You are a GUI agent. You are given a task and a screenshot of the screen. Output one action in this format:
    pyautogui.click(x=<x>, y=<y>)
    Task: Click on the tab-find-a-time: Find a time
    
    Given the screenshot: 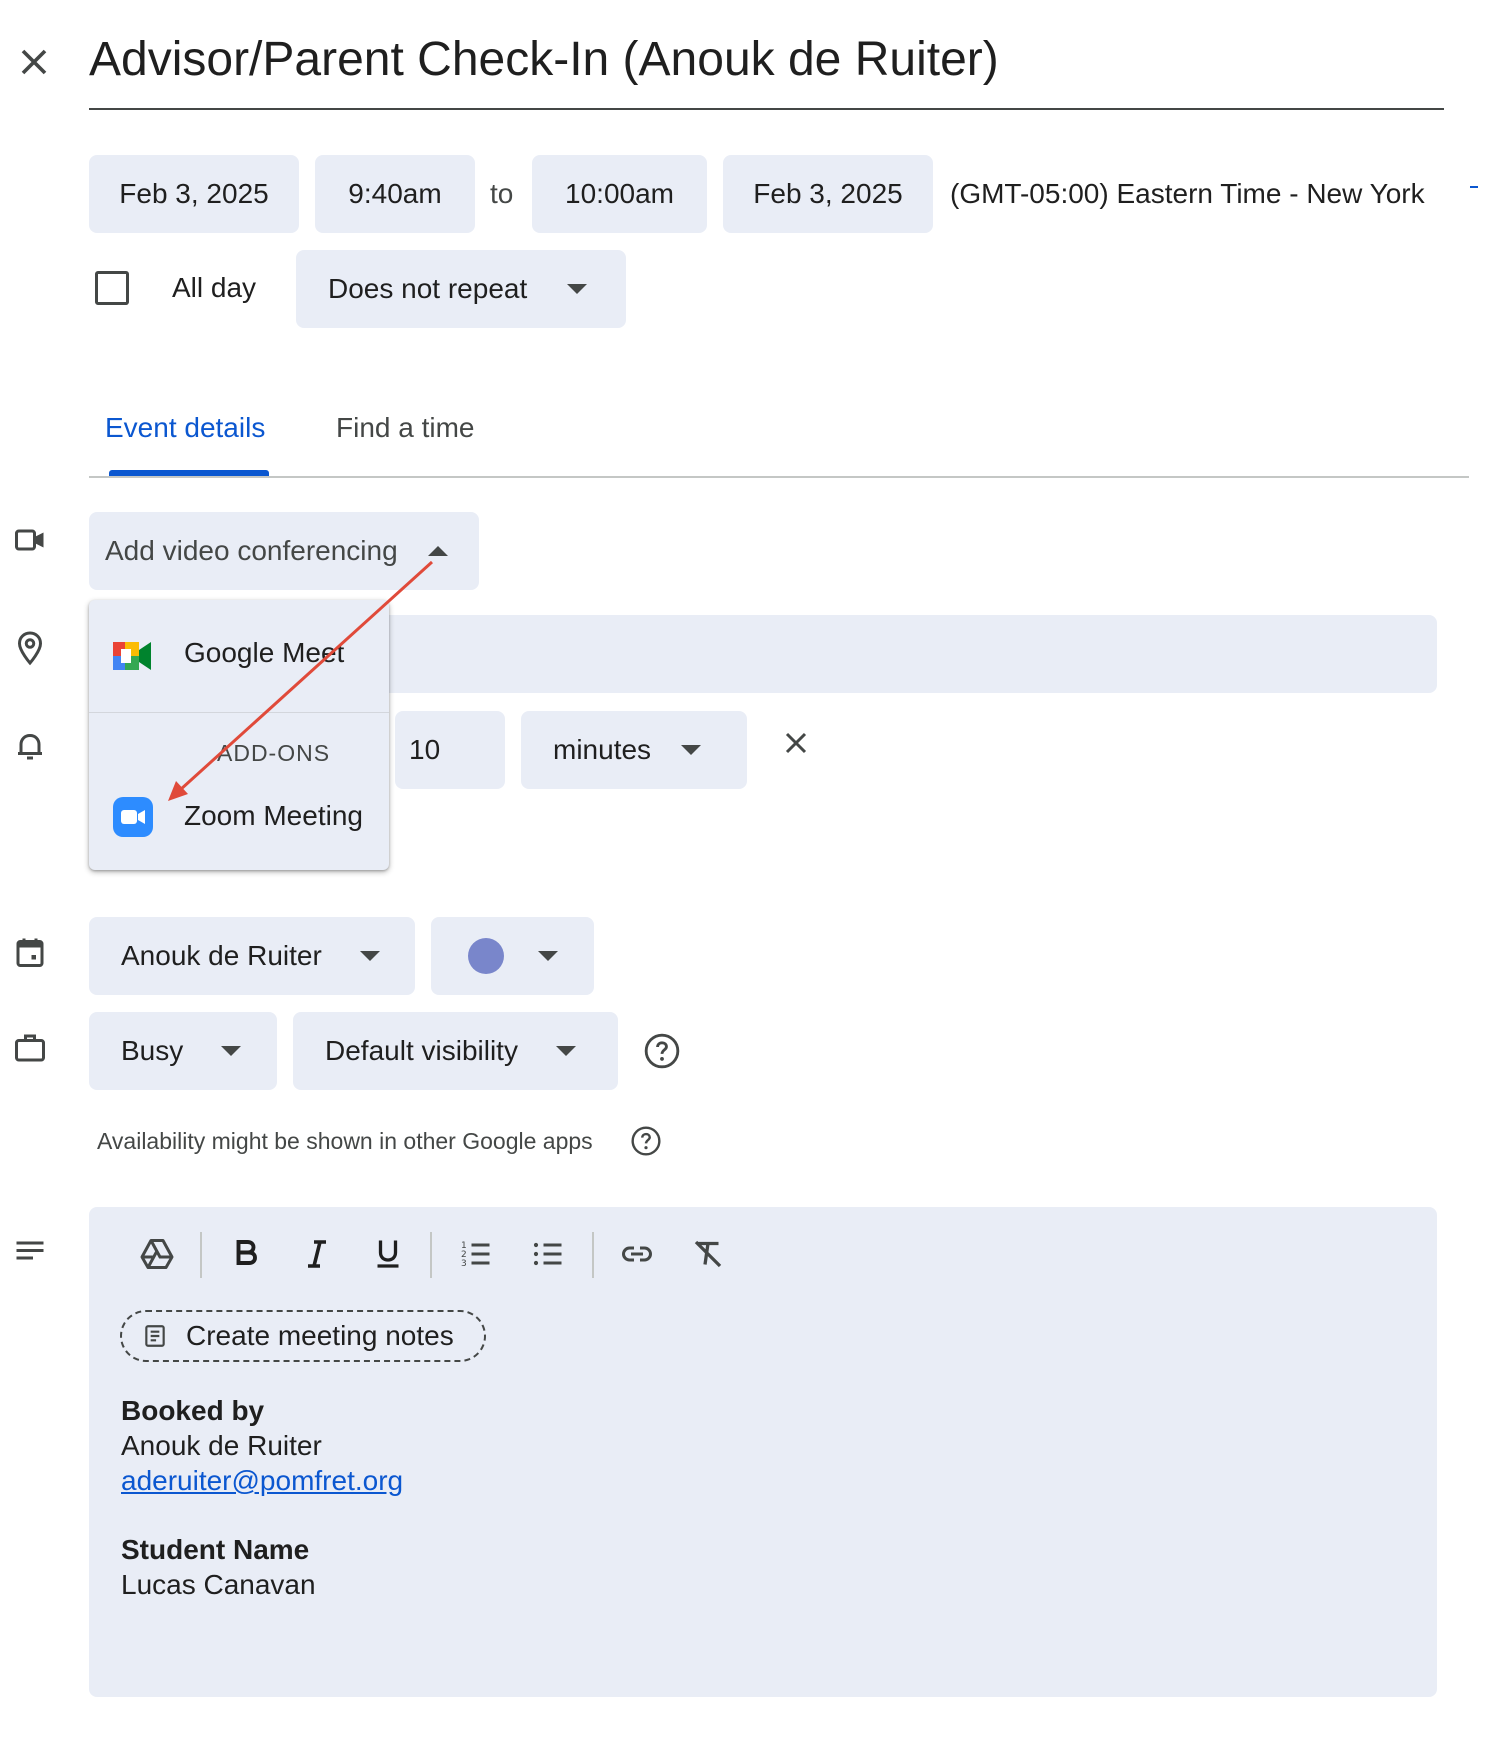 What is the action you would take?
    pyautogui.click(x=410, y=439)
    